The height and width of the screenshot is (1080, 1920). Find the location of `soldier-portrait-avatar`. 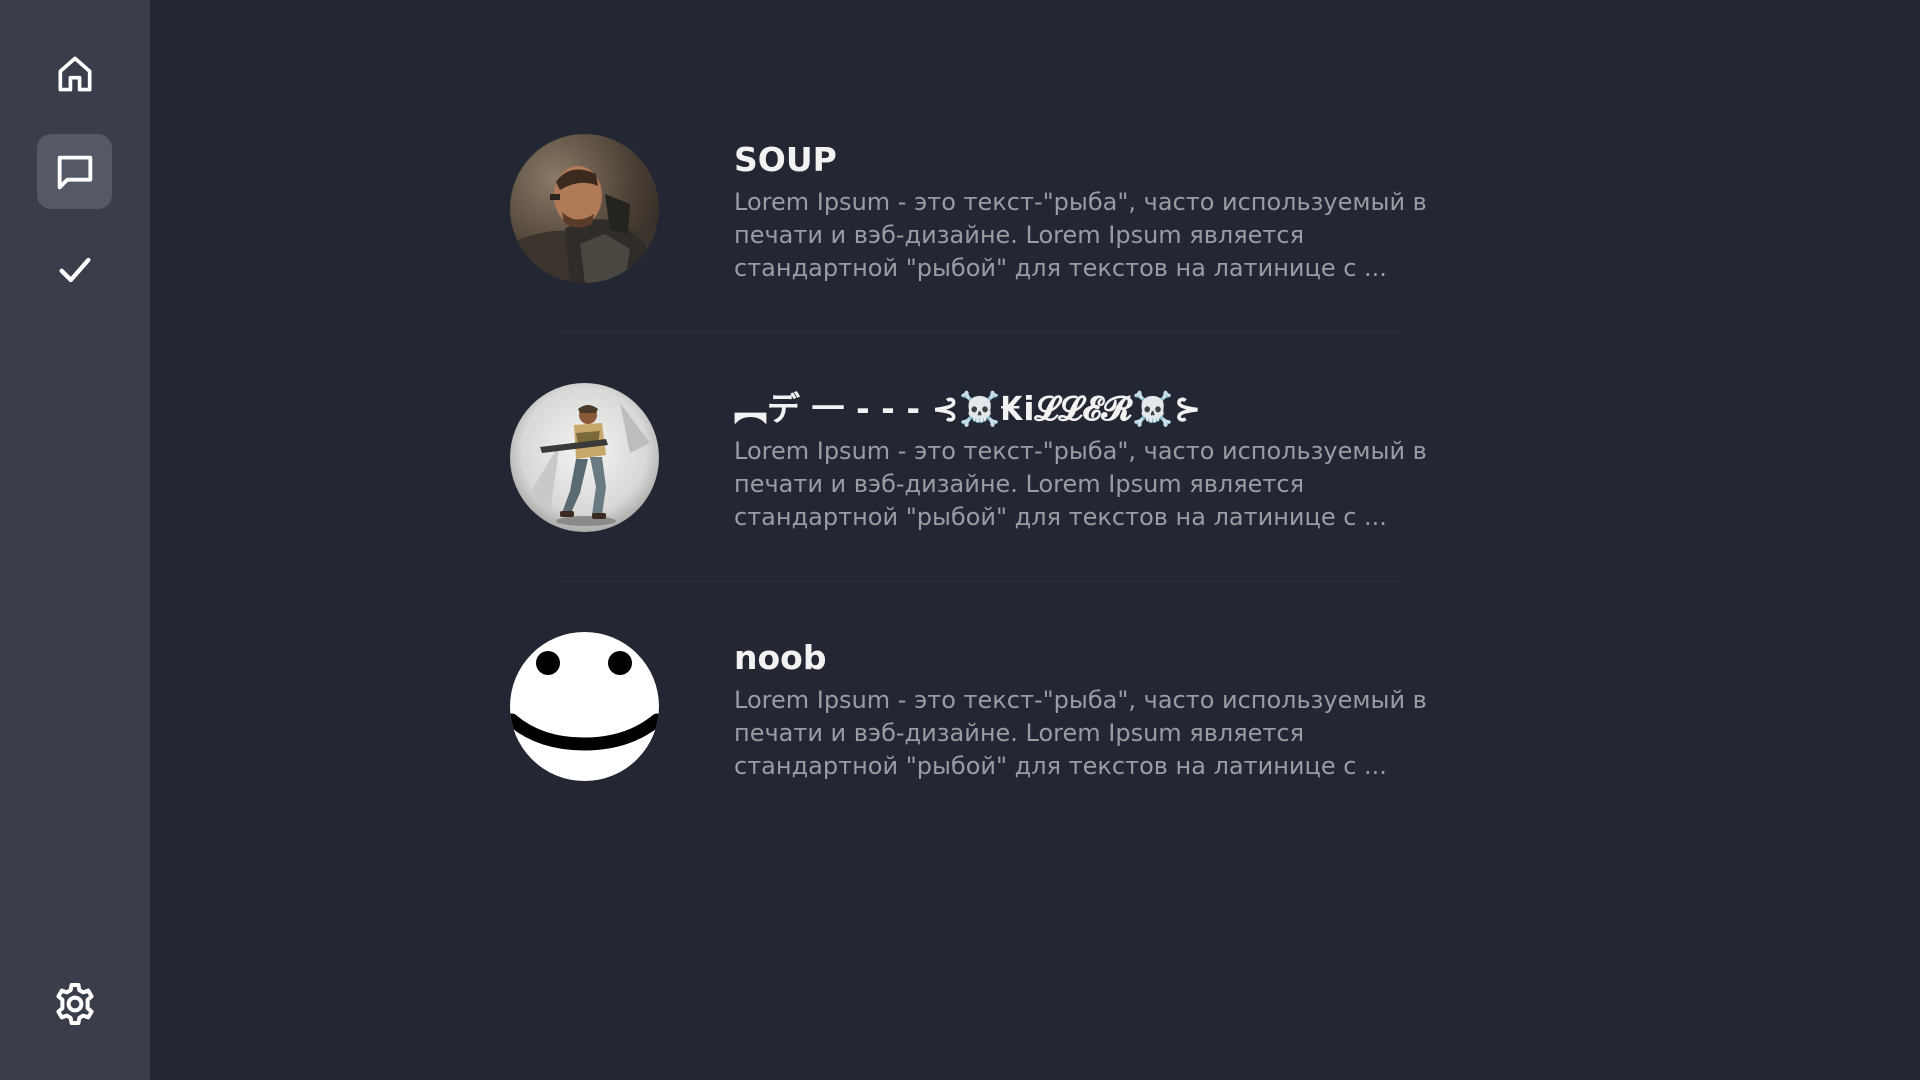

soldier-portrait-avatar is located at coordinates (584, 208).